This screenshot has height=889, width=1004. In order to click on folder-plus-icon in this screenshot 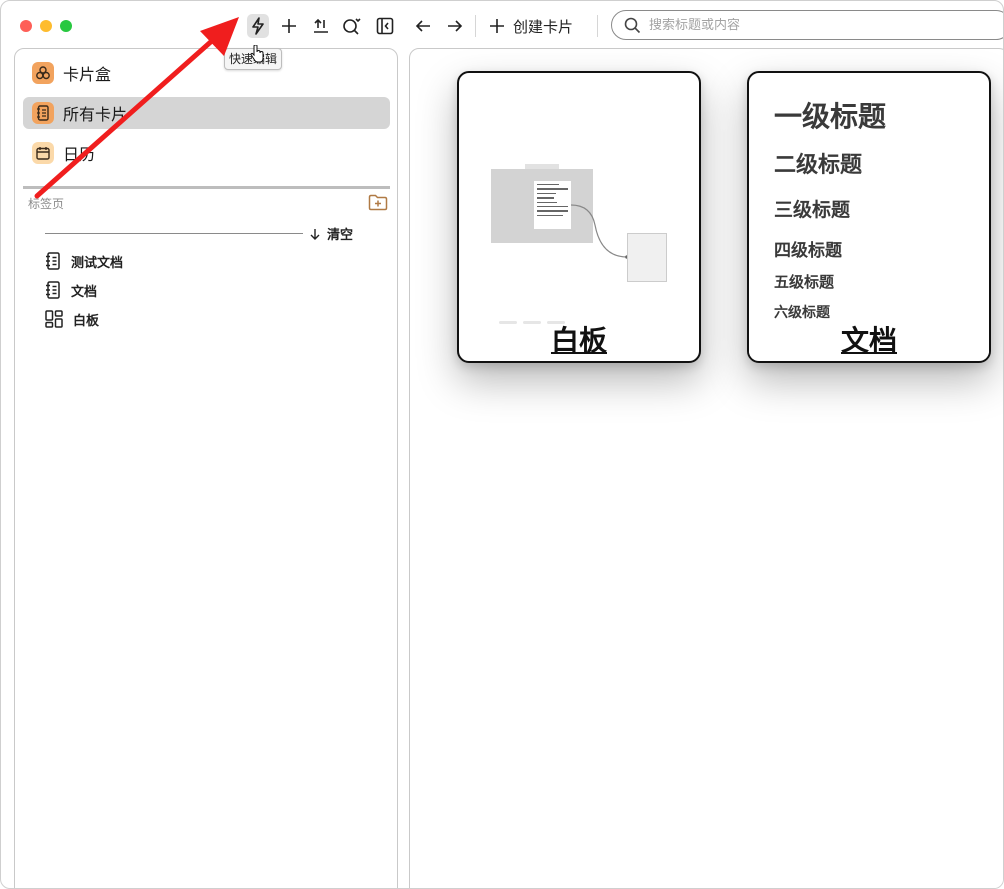, I will do `click(378, 202)`.